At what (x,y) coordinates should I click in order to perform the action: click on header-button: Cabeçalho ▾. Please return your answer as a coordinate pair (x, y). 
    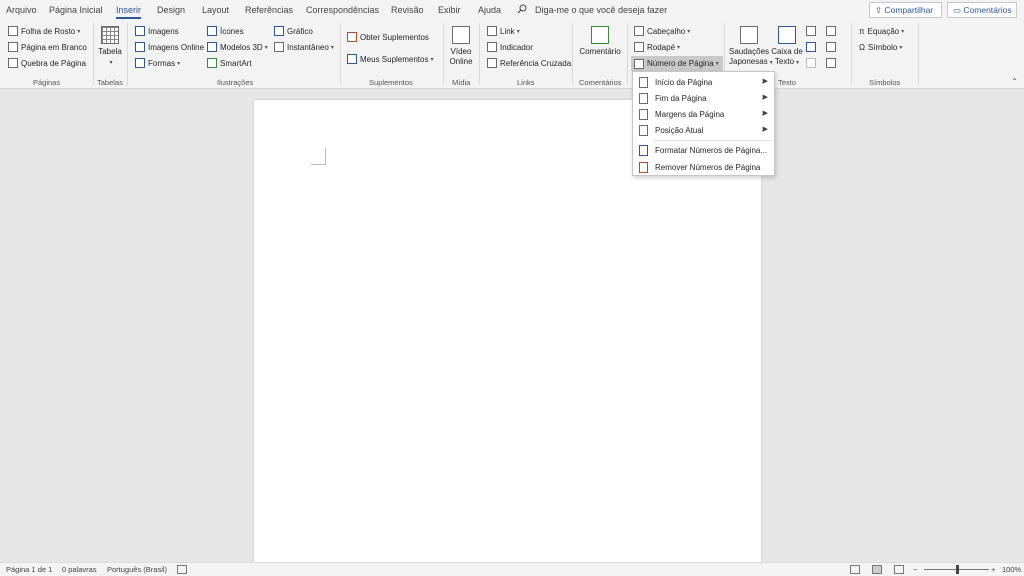
    Looking at the image, I should click on (662, 31).